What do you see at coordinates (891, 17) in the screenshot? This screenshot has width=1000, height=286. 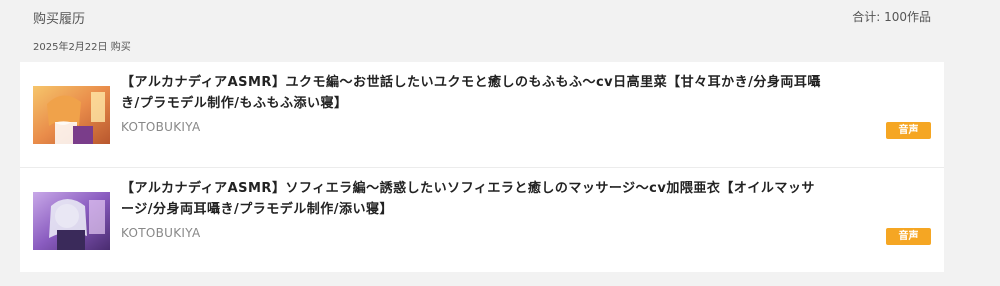 I see `total-count: 合计: 100作品` at bounding box center [891, 17].